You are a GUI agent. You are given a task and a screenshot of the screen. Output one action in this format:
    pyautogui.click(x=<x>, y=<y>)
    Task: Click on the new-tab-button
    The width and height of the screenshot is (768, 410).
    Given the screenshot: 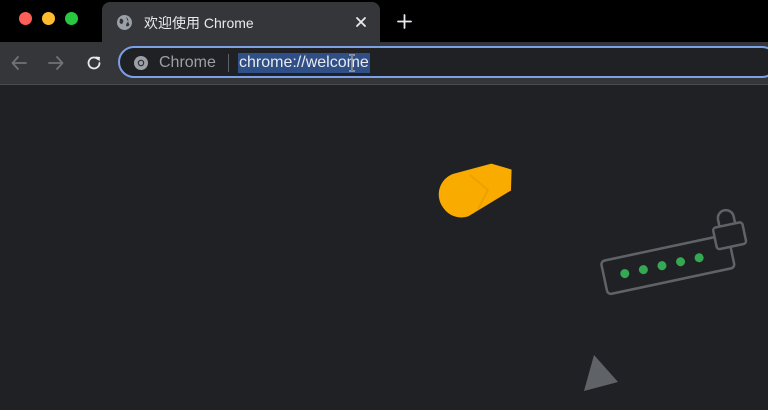 What is the action you would take?
    pyautogui.click(x=404, y=21)
    